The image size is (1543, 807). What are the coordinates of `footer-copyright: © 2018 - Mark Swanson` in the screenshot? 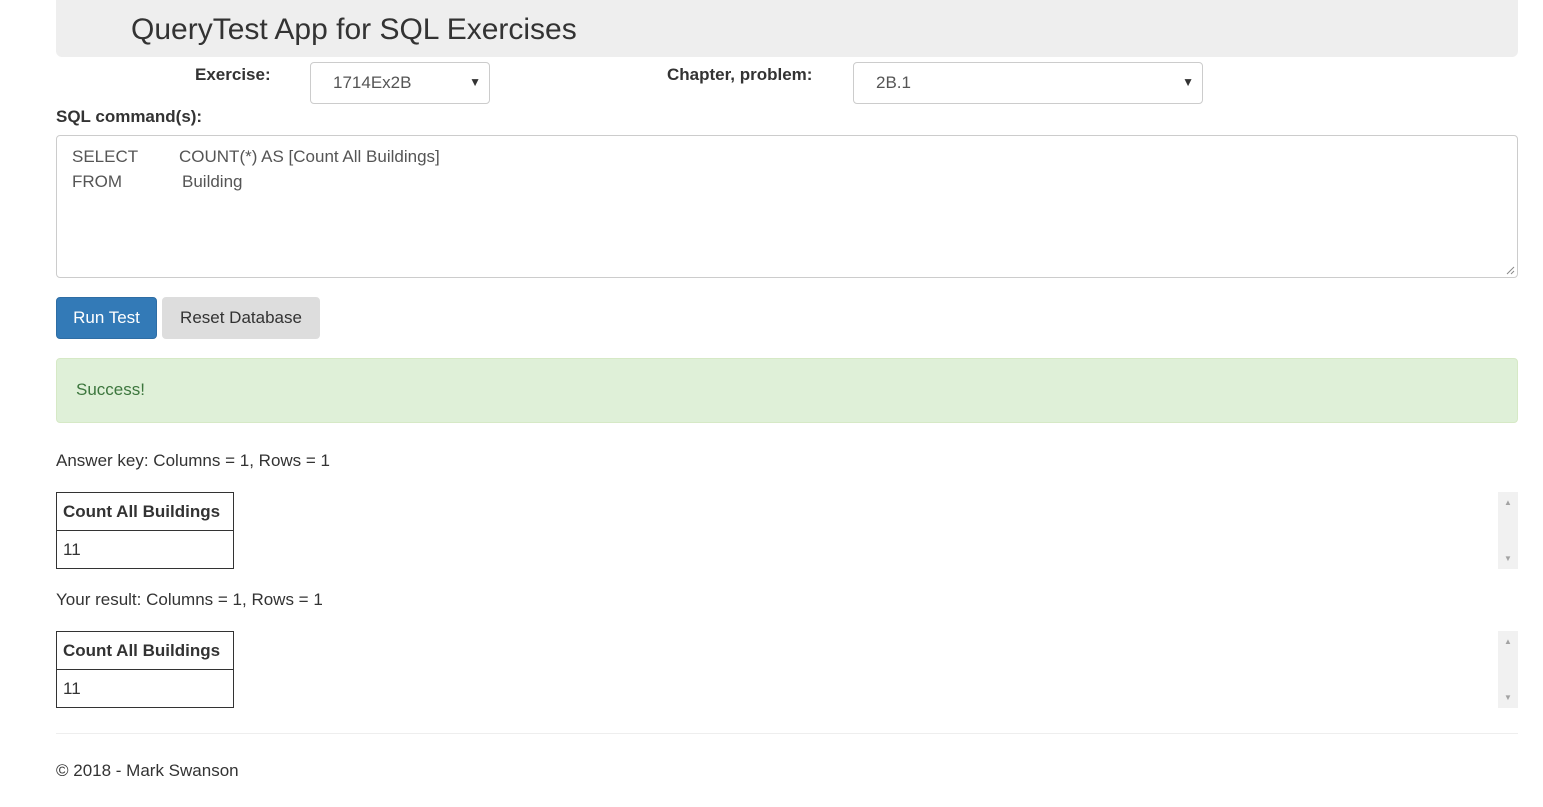 It's located at (147, 770).